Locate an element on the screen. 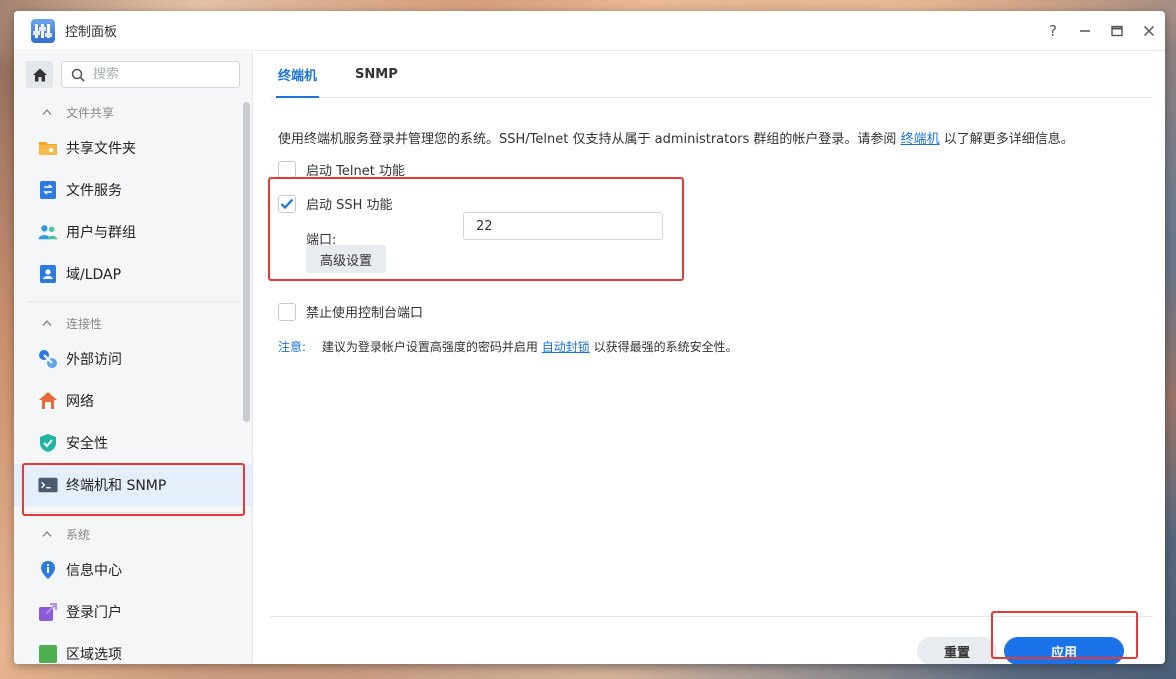  sidebar-item-label: 文件服务 is located at coordinates (94, 191).